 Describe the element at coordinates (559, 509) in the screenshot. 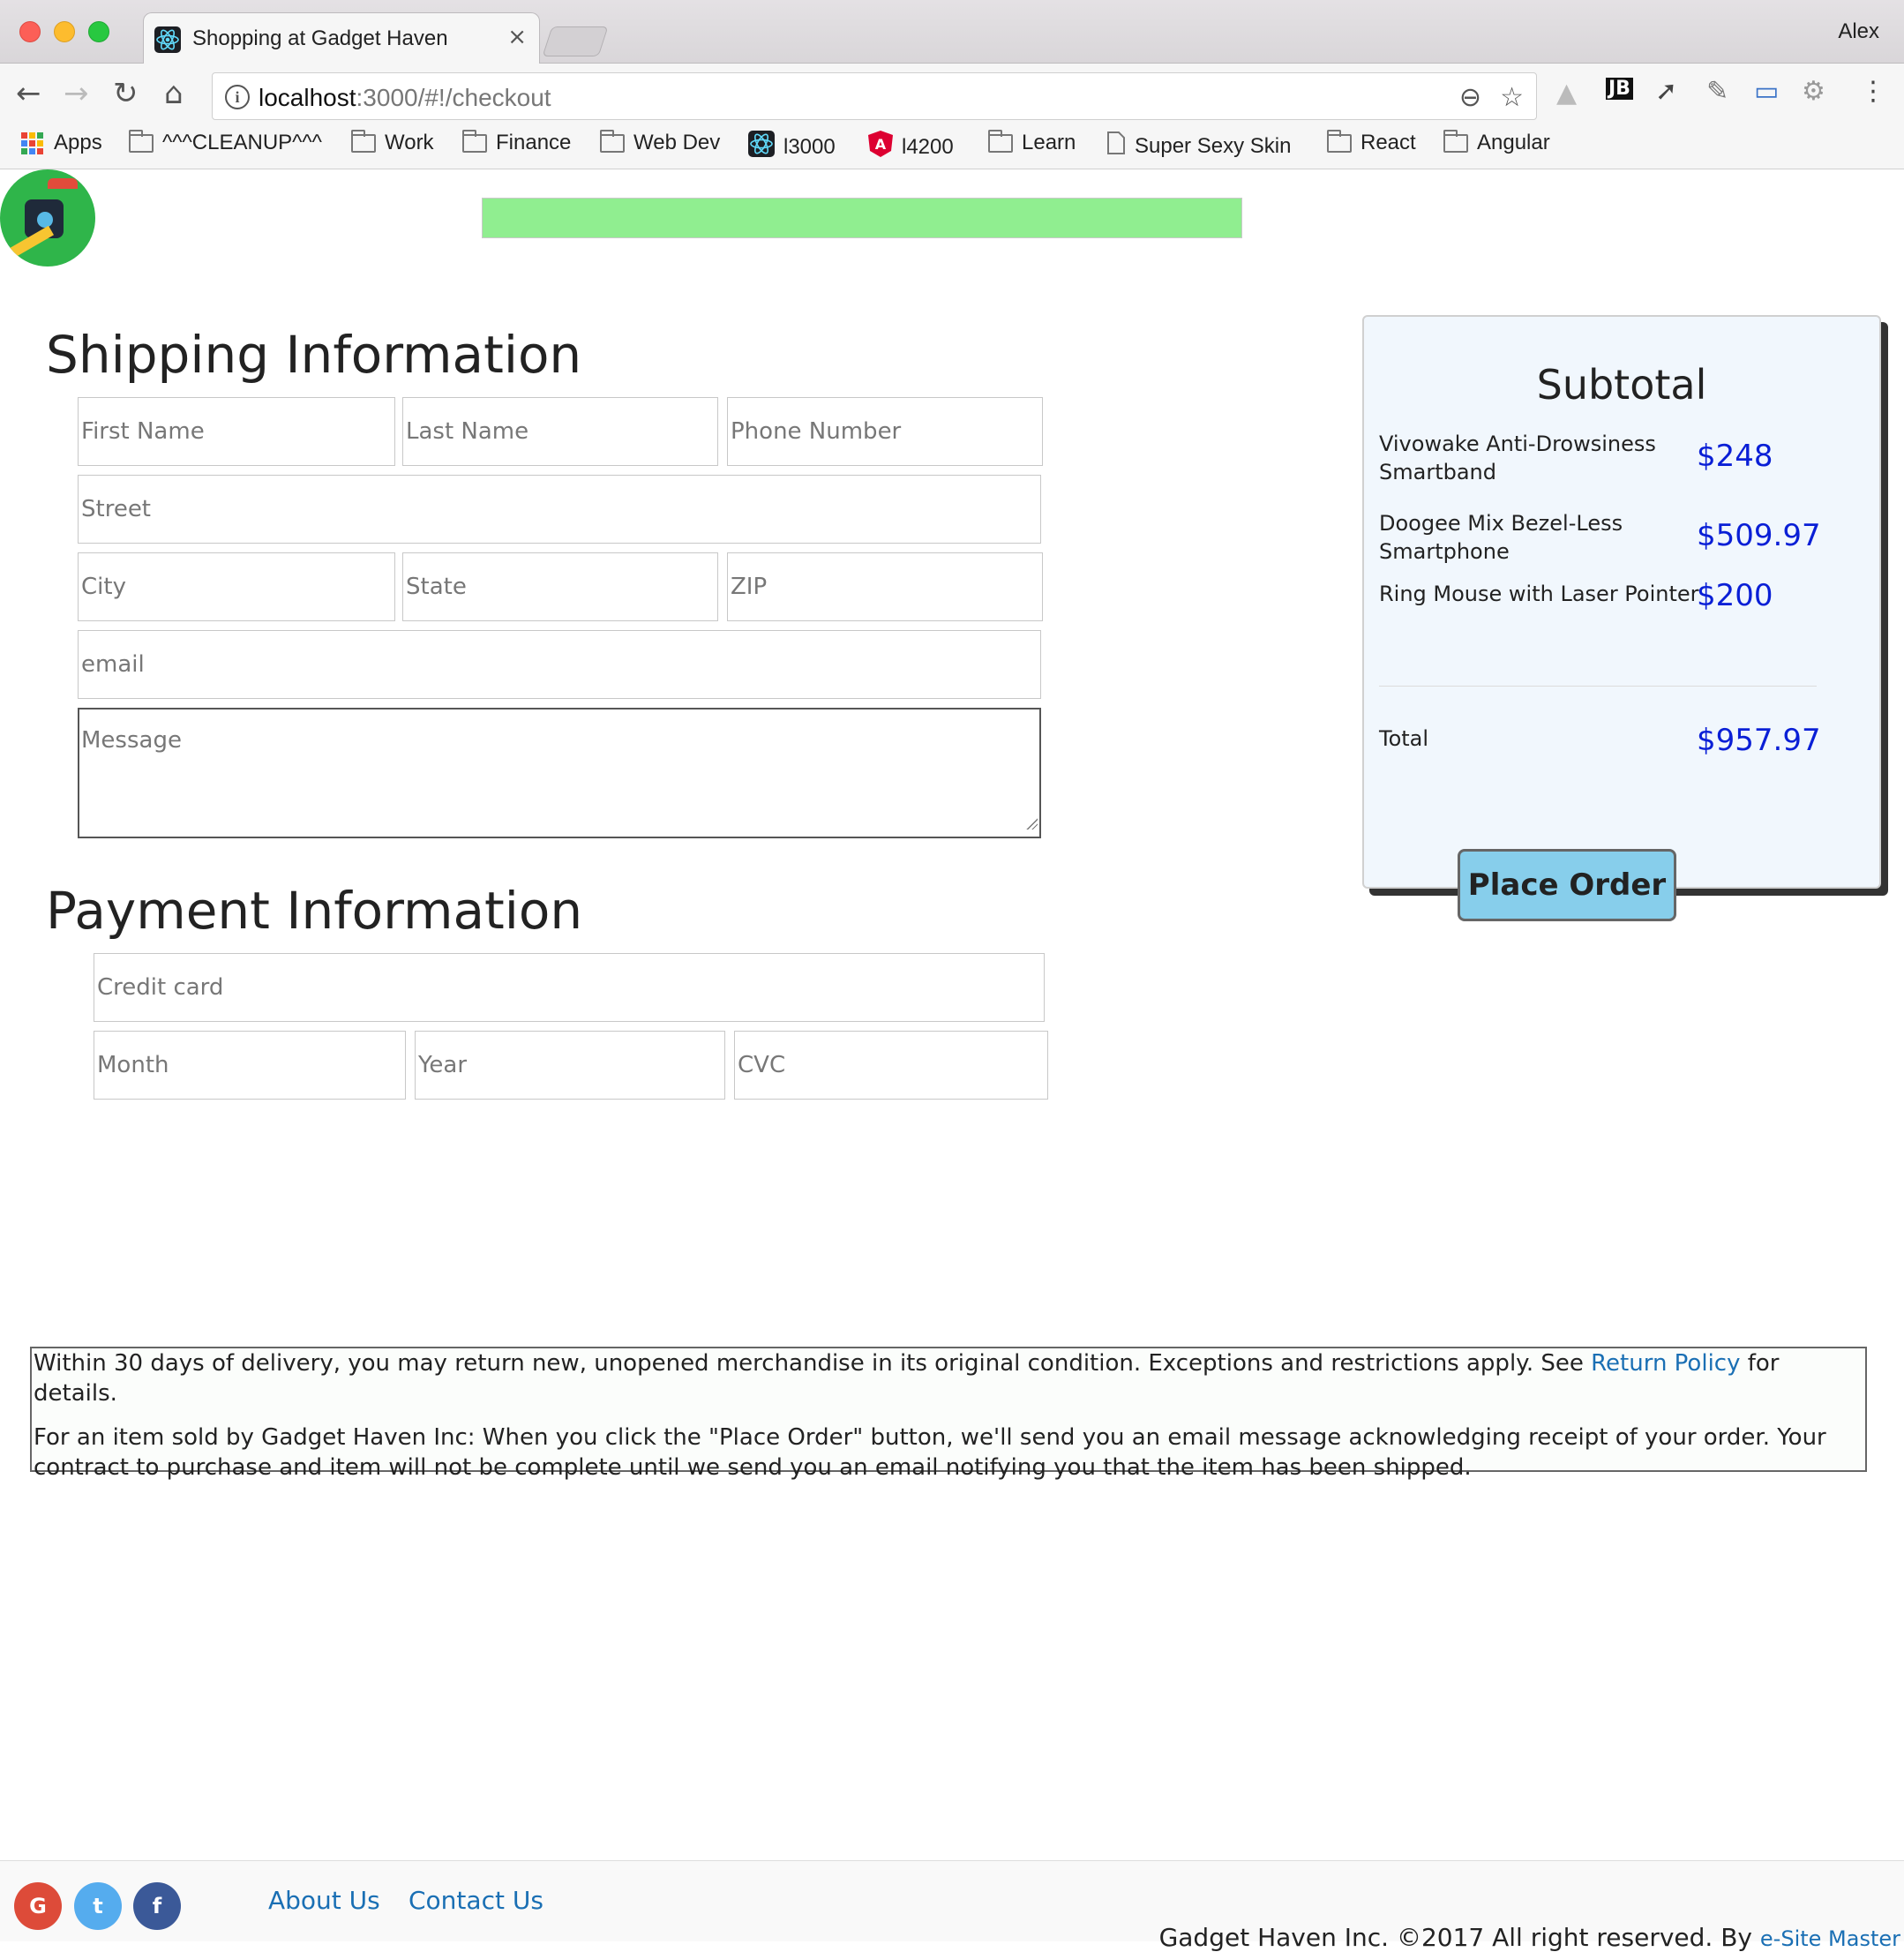

I see `street-input` at that location.